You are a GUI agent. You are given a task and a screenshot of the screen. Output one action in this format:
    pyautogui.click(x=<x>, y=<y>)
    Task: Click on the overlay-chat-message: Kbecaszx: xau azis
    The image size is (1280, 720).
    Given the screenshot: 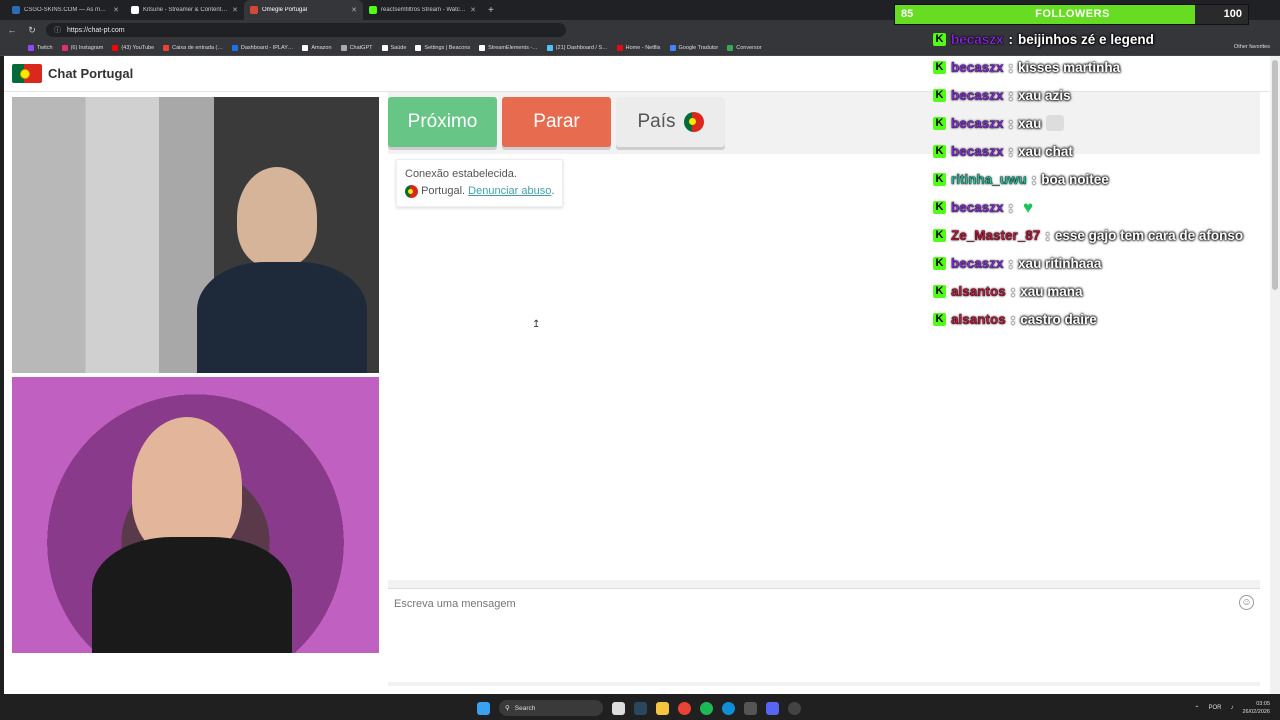 What is the action you would take?
    pyautogui.click(x=1103, y=95)
    